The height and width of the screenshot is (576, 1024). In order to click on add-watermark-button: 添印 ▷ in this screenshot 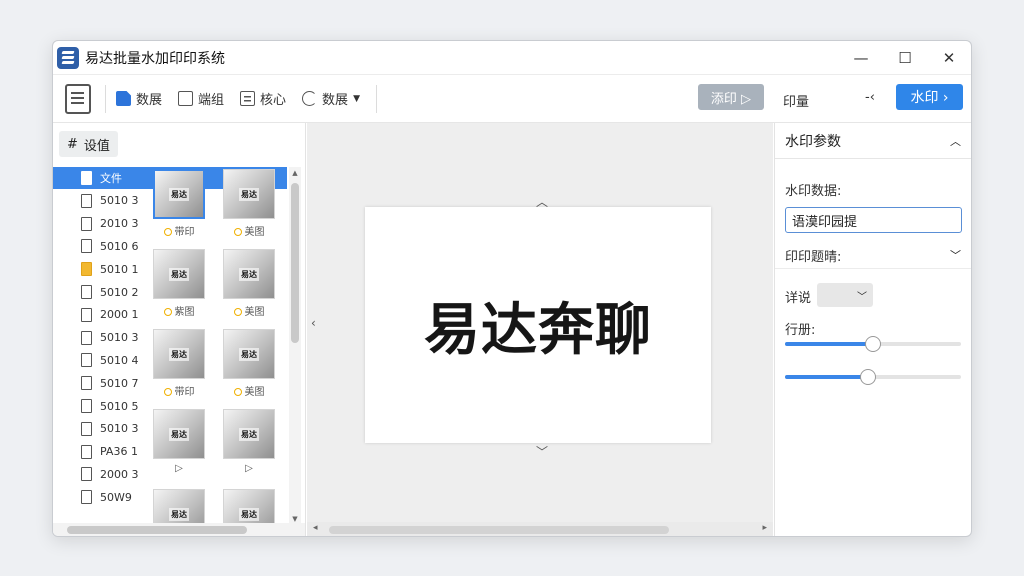, I will do `click(731, 97)`.